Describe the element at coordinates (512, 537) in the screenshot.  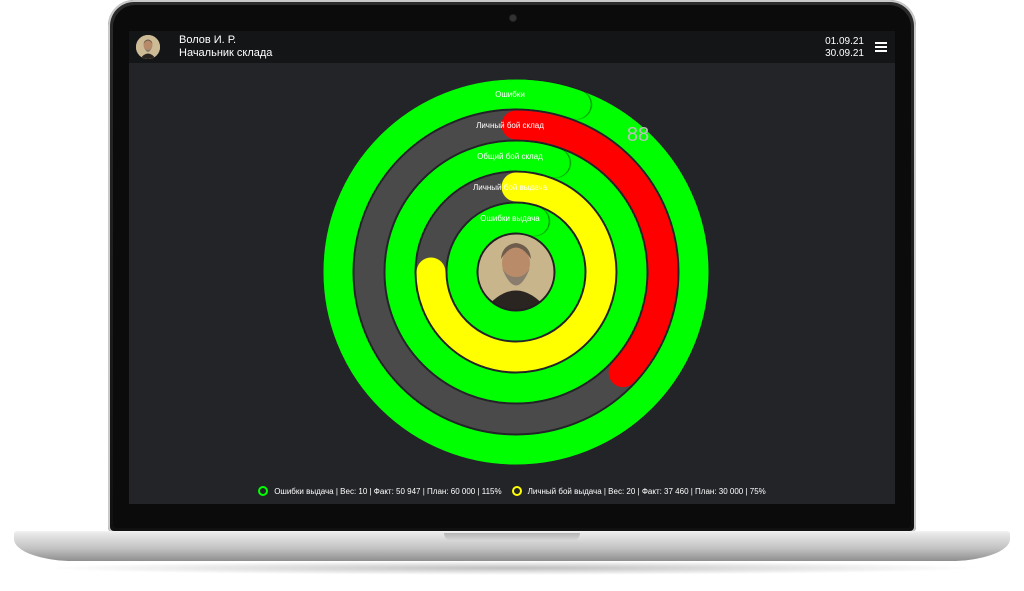
I see `laptop-notch` at that location.